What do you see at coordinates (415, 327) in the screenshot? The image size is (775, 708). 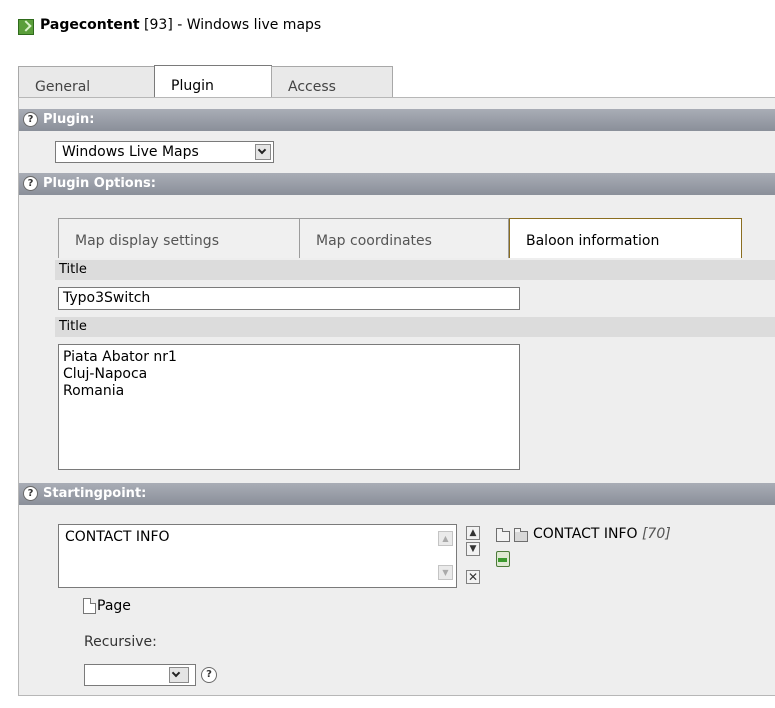 I see `field-label-text: Title` at bounding box center [415, 327].